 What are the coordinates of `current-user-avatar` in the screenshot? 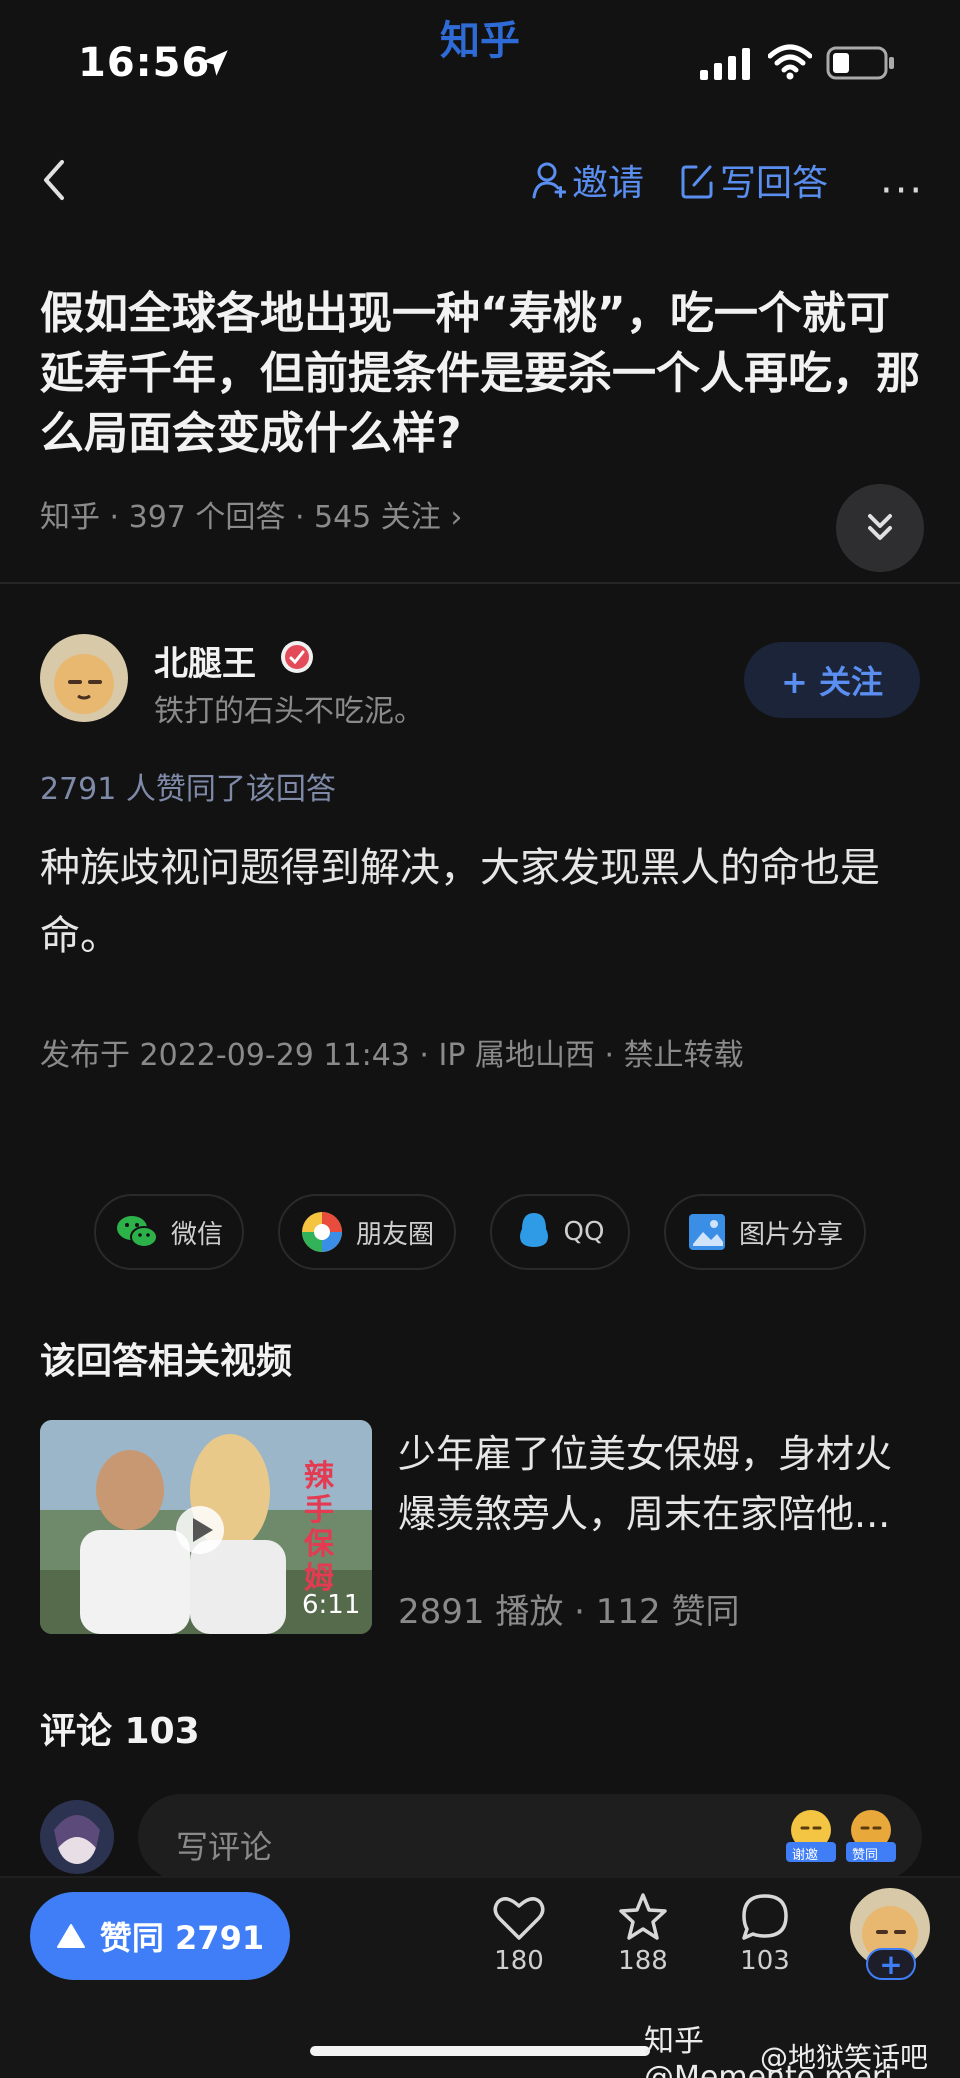 It's located at (77, 1837).